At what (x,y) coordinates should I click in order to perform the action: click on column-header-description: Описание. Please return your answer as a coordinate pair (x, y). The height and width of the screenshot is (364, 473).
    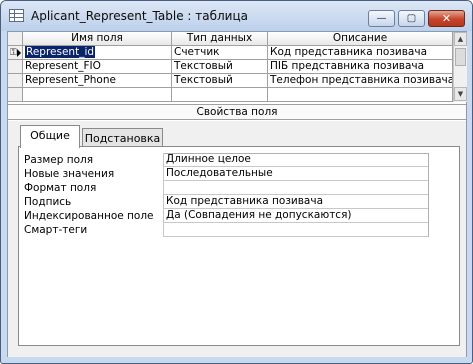
    Looking at the image, I should click on (360, 39).